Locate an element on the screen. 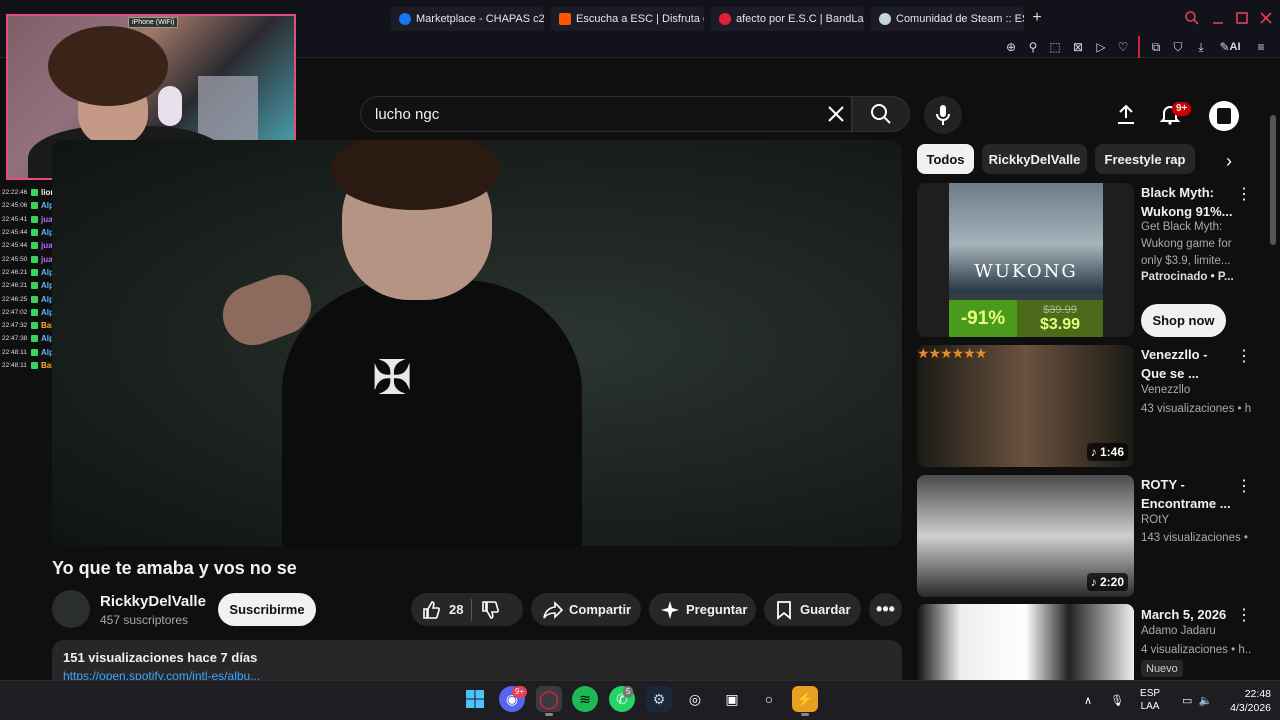 The height and width of the screenshot is (720, 1280). wallet-icon: ⛉ is located at coordinates (1178, 47).